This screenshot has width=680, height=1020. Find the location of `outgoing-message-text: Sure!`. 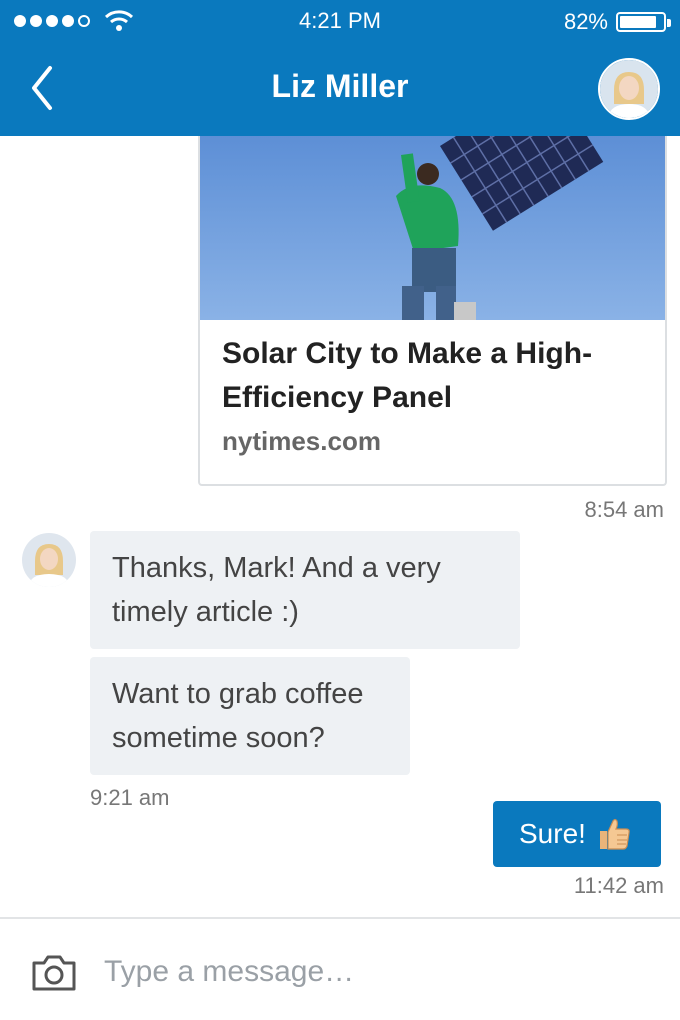

outgoing-message-text: Sure! is located at coordinates (552, 833).